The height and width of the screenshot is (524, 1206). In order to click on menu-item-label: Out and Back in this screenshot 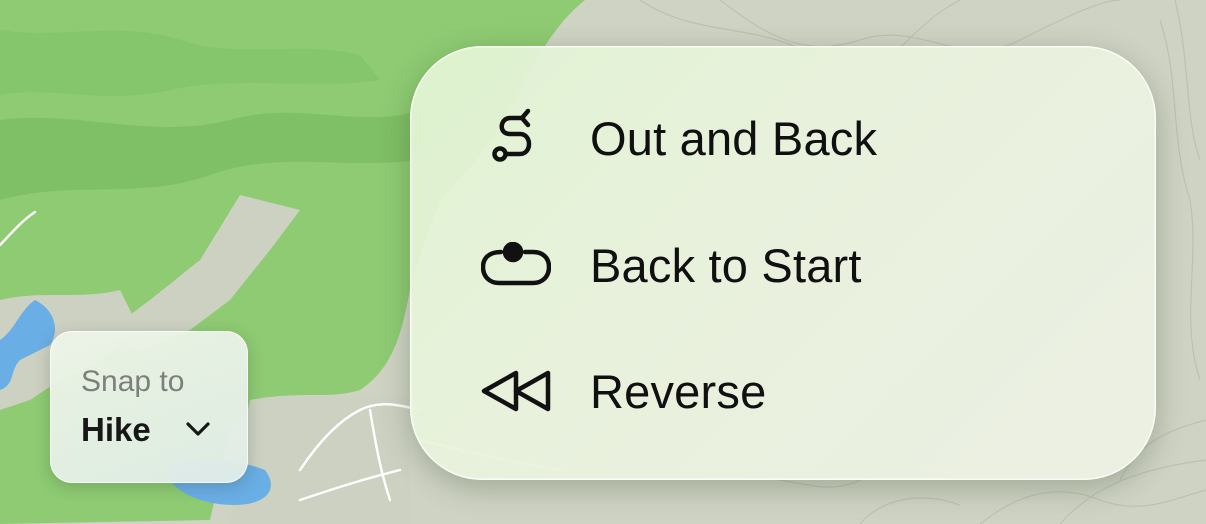, I will do `click(734, 138)`.